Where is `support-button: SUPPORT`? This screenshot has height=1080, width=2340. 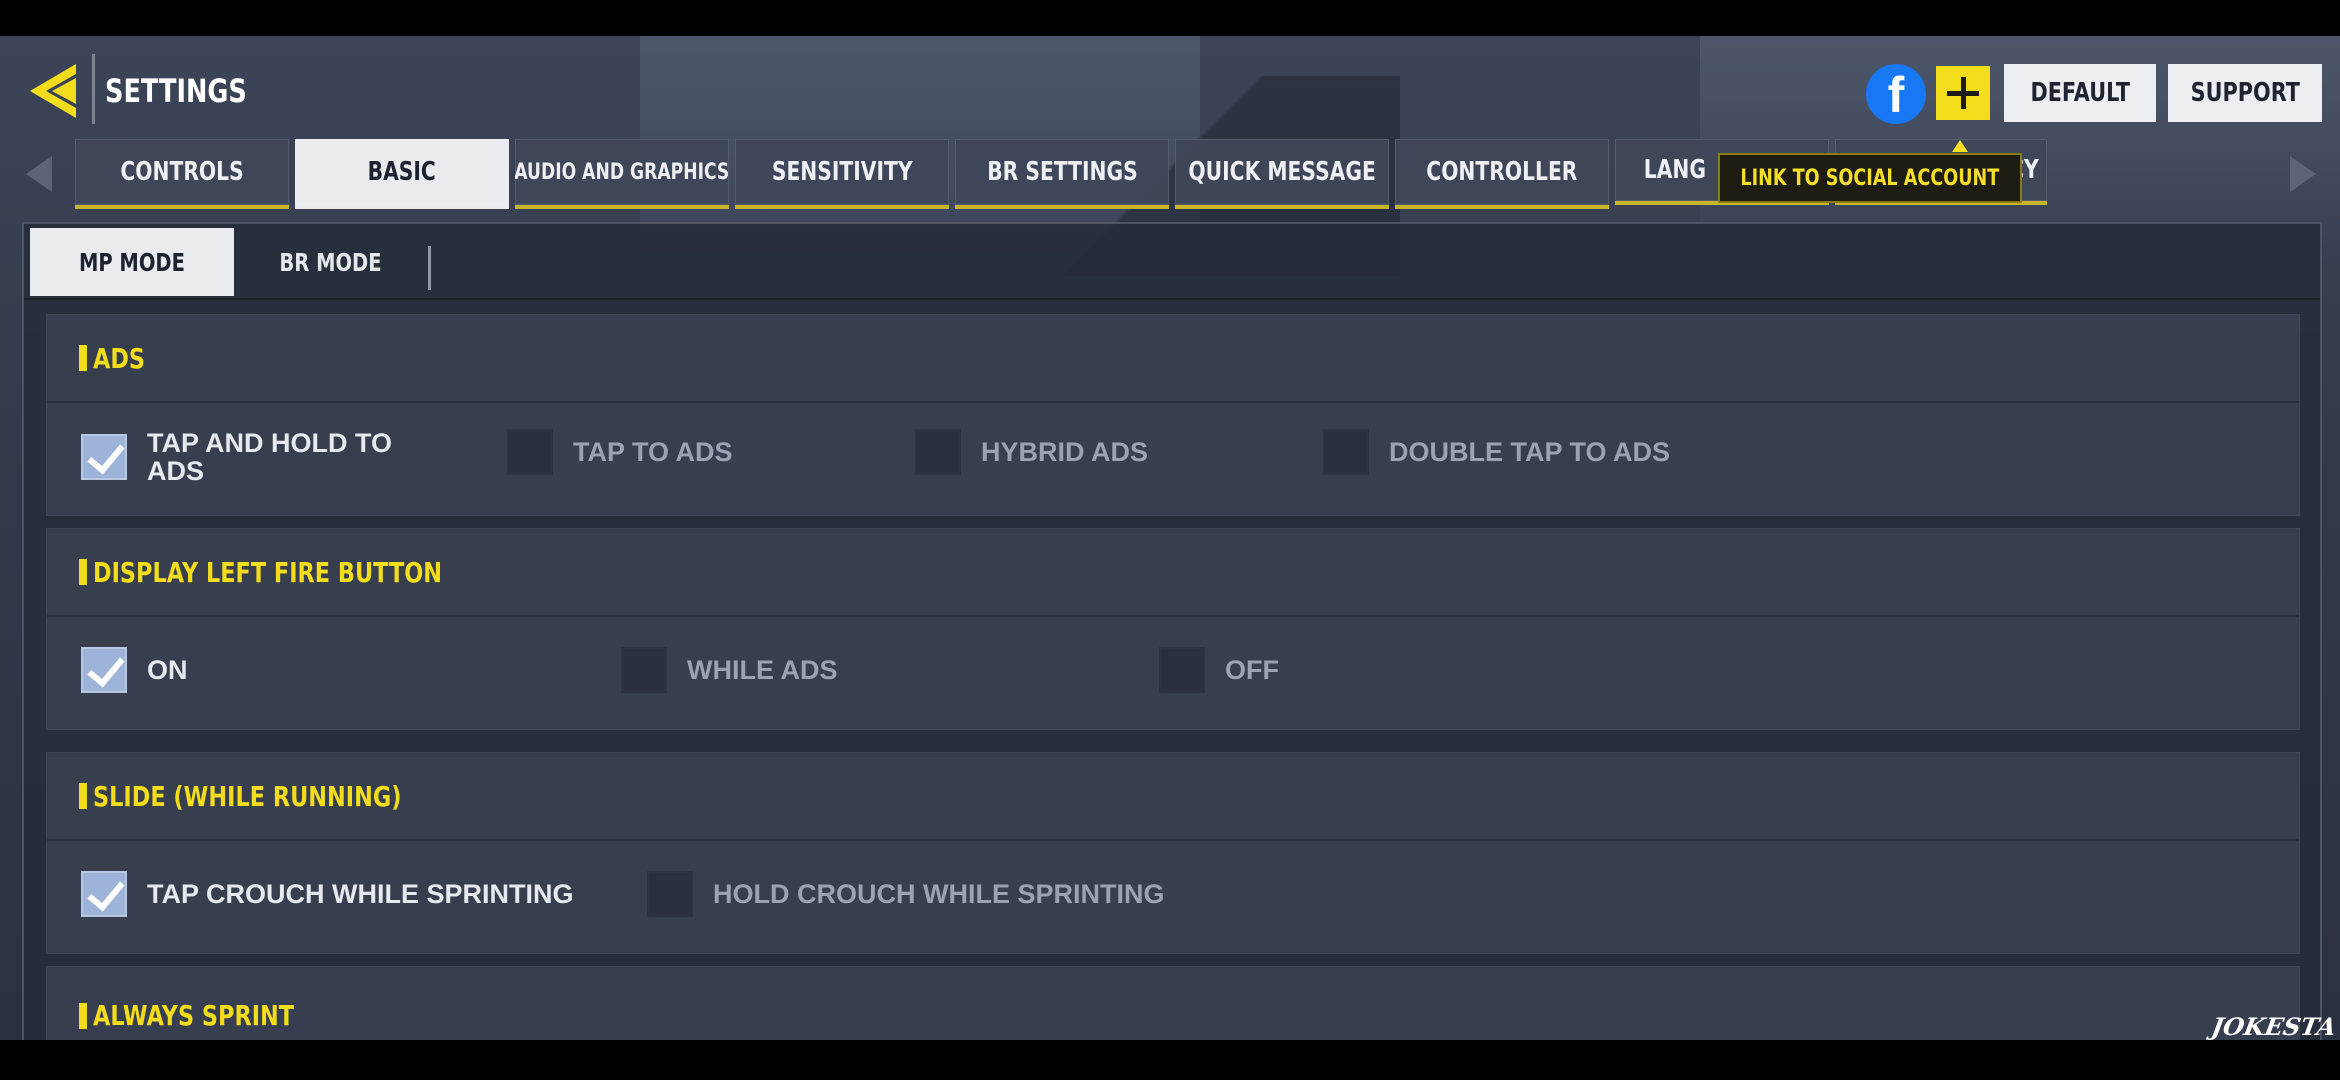 support-button: SUPPORT is located at coordinates (2245, 93).